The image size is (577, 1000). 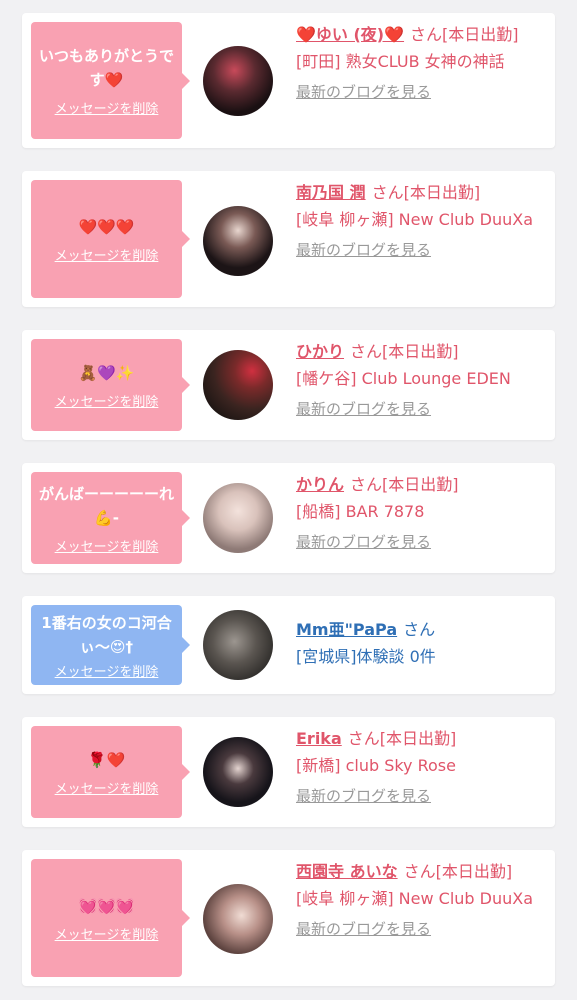 I want to click on message-text: 💓💓💓, so click(x=106, y=905).